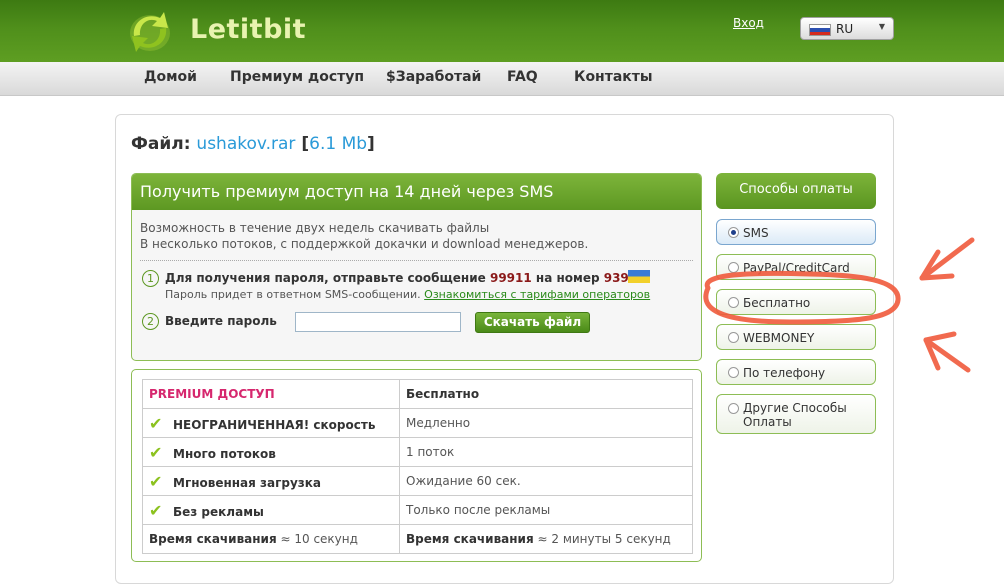 The image size is (1004, 584). I want to click on chevron-down-icon: ▼, so click(881, 26).